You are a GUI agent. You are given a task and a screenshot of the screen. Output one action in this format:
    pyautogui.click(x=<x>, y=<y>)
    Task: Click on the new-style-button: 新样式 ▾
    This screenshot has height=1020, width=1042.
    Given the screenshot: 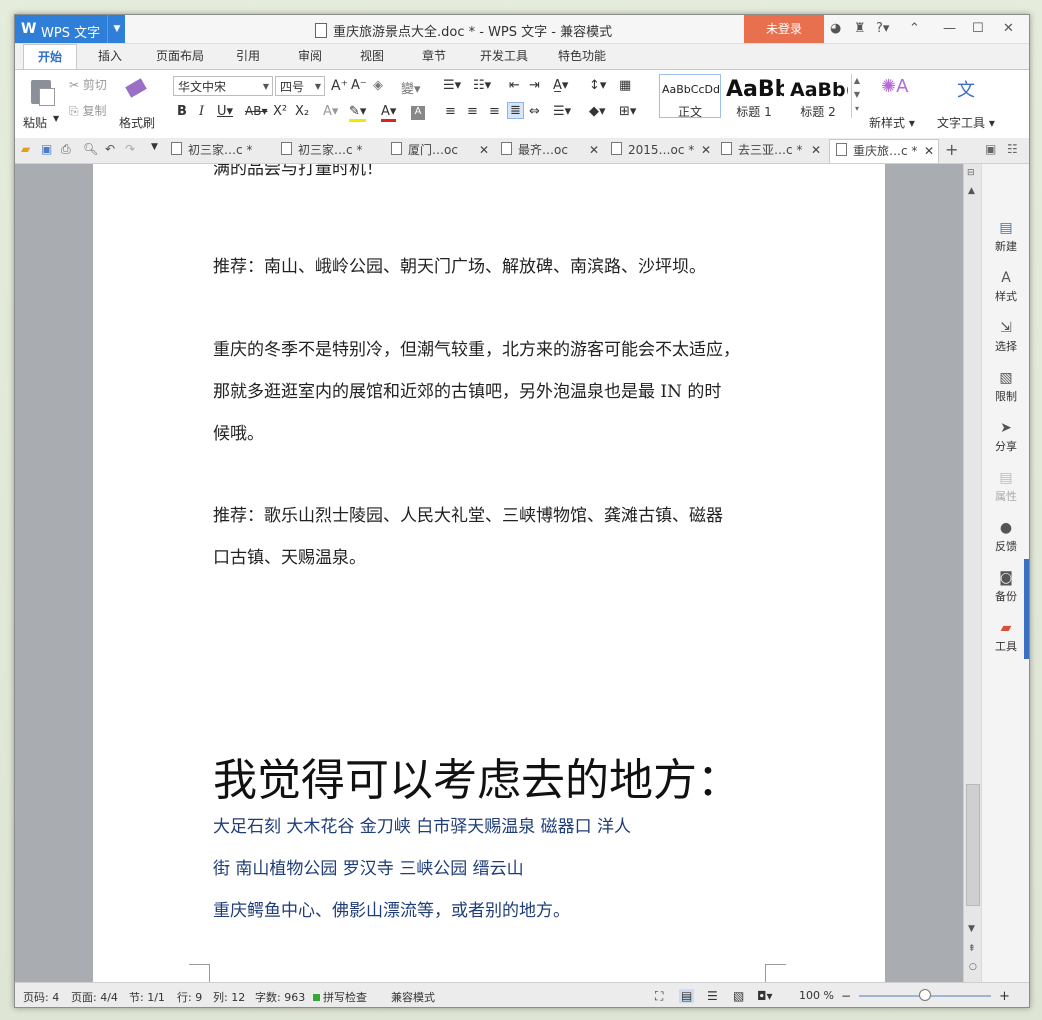 What is the action you would take?
    pyautogui.click(x=892, y=122)
    